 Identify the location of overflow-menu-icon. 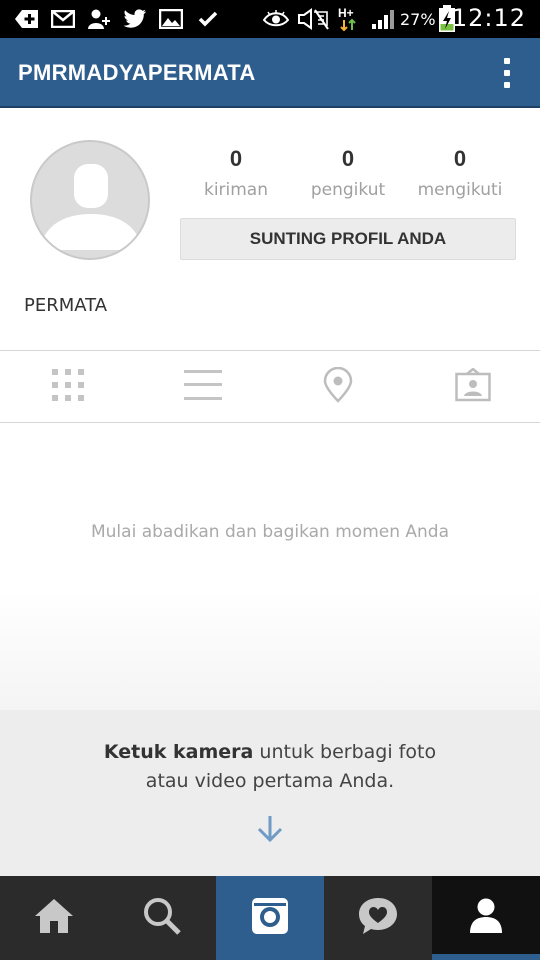
(508, 74).